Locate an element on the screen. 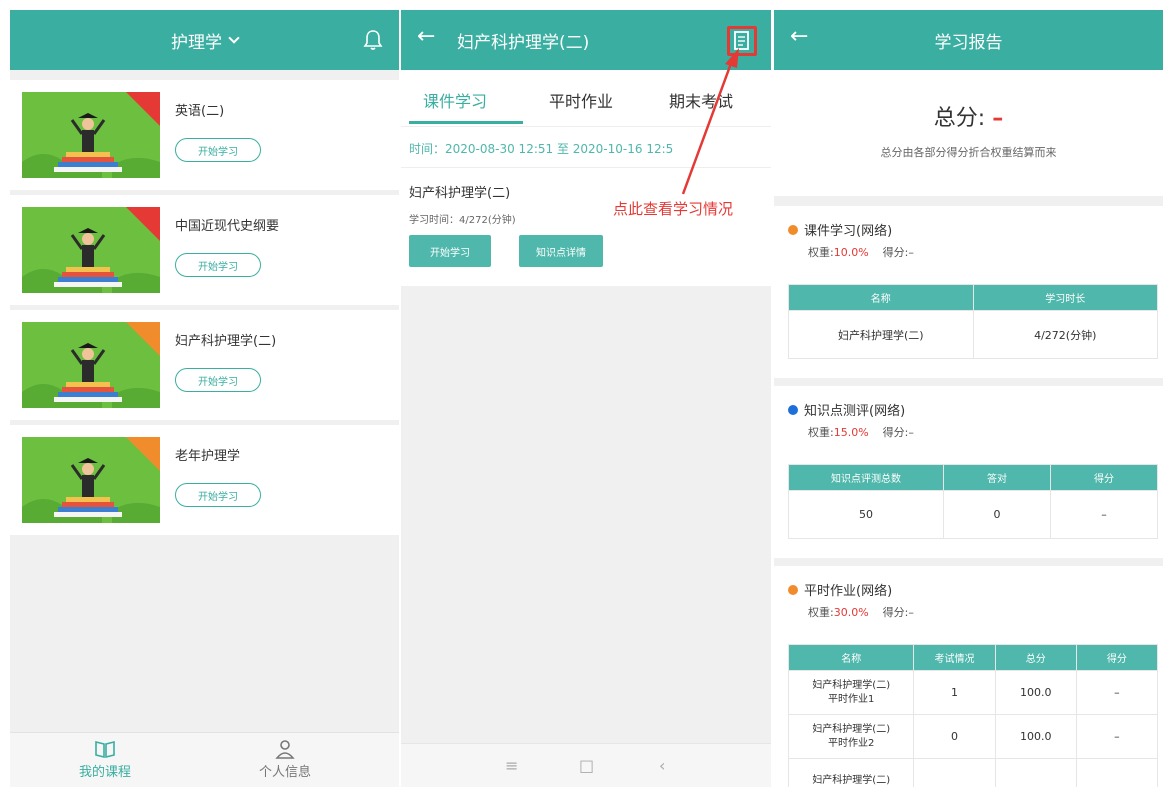  bell-icon is located at coordinates (373, 40).